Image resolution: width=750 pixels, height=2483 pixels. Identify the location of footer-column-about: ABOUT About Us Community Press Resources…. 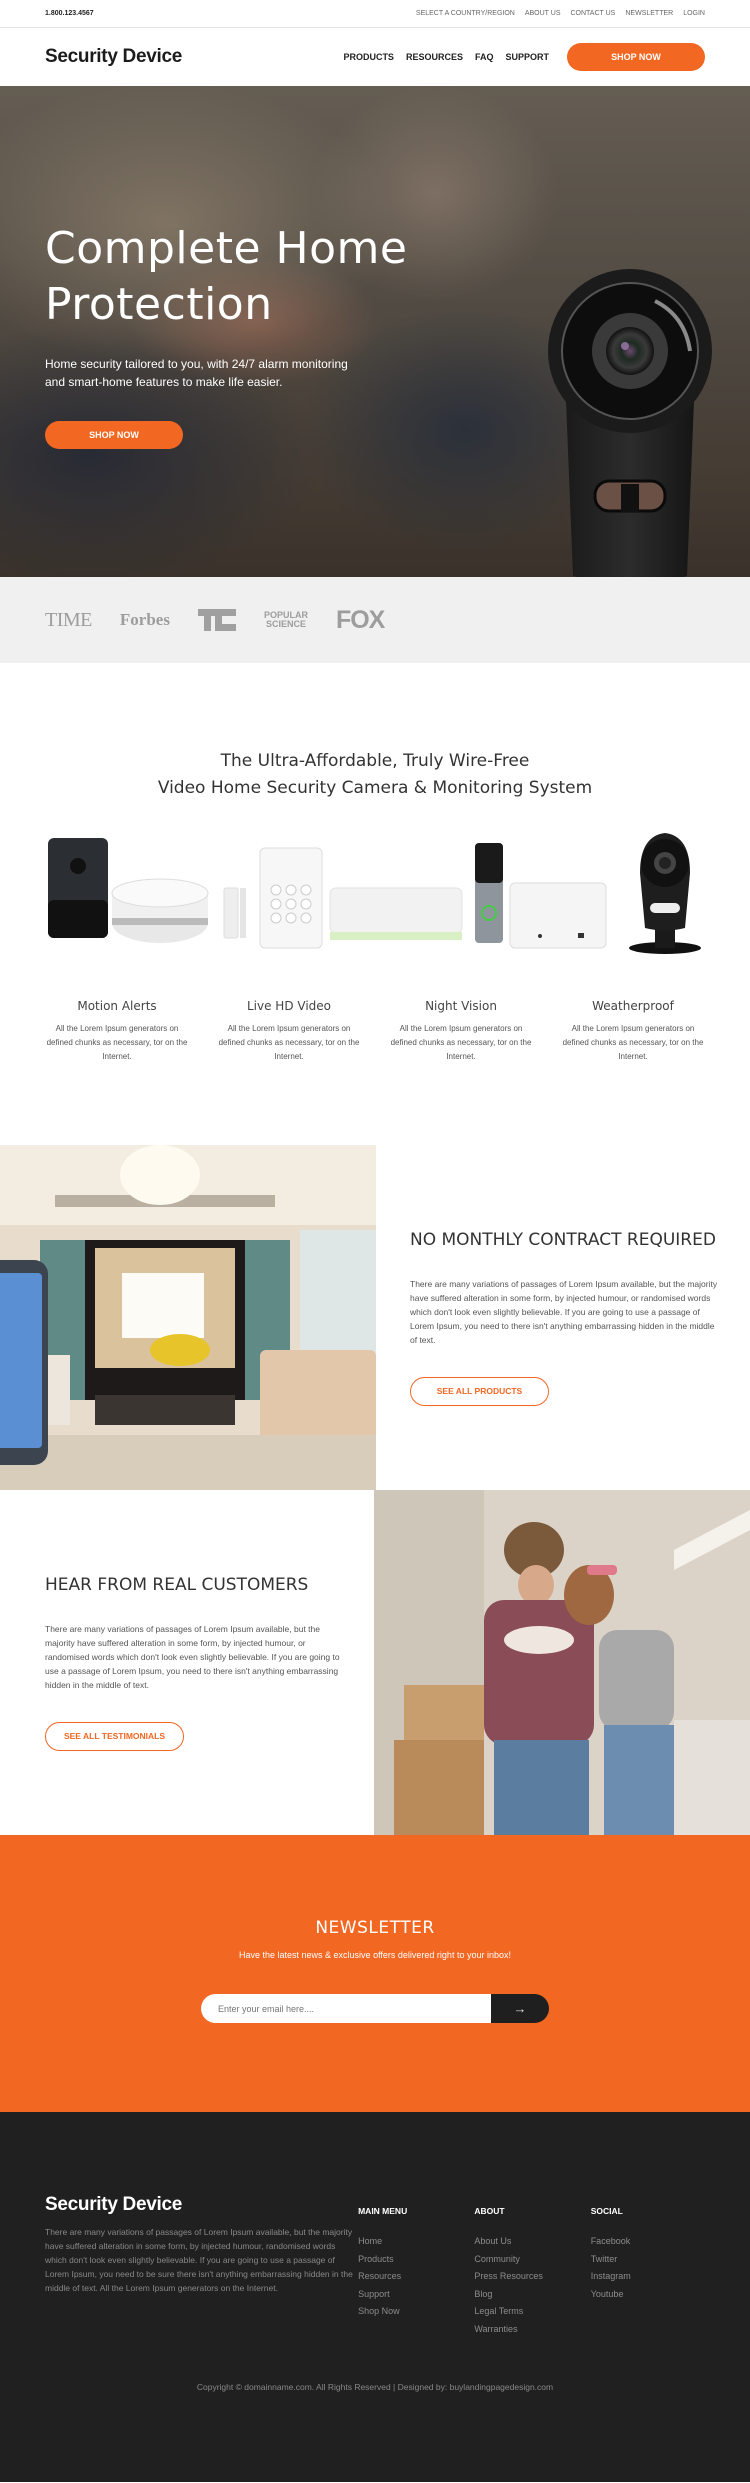
(531, 2266).